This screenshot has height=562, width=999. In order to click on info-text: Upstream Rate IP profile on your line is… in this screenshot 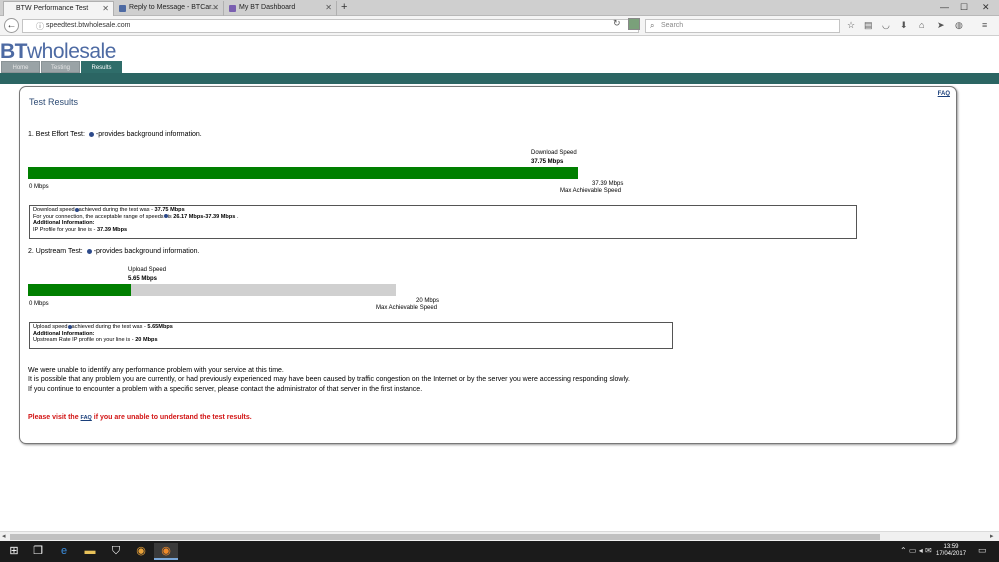, I will do `click(84, 340)`.